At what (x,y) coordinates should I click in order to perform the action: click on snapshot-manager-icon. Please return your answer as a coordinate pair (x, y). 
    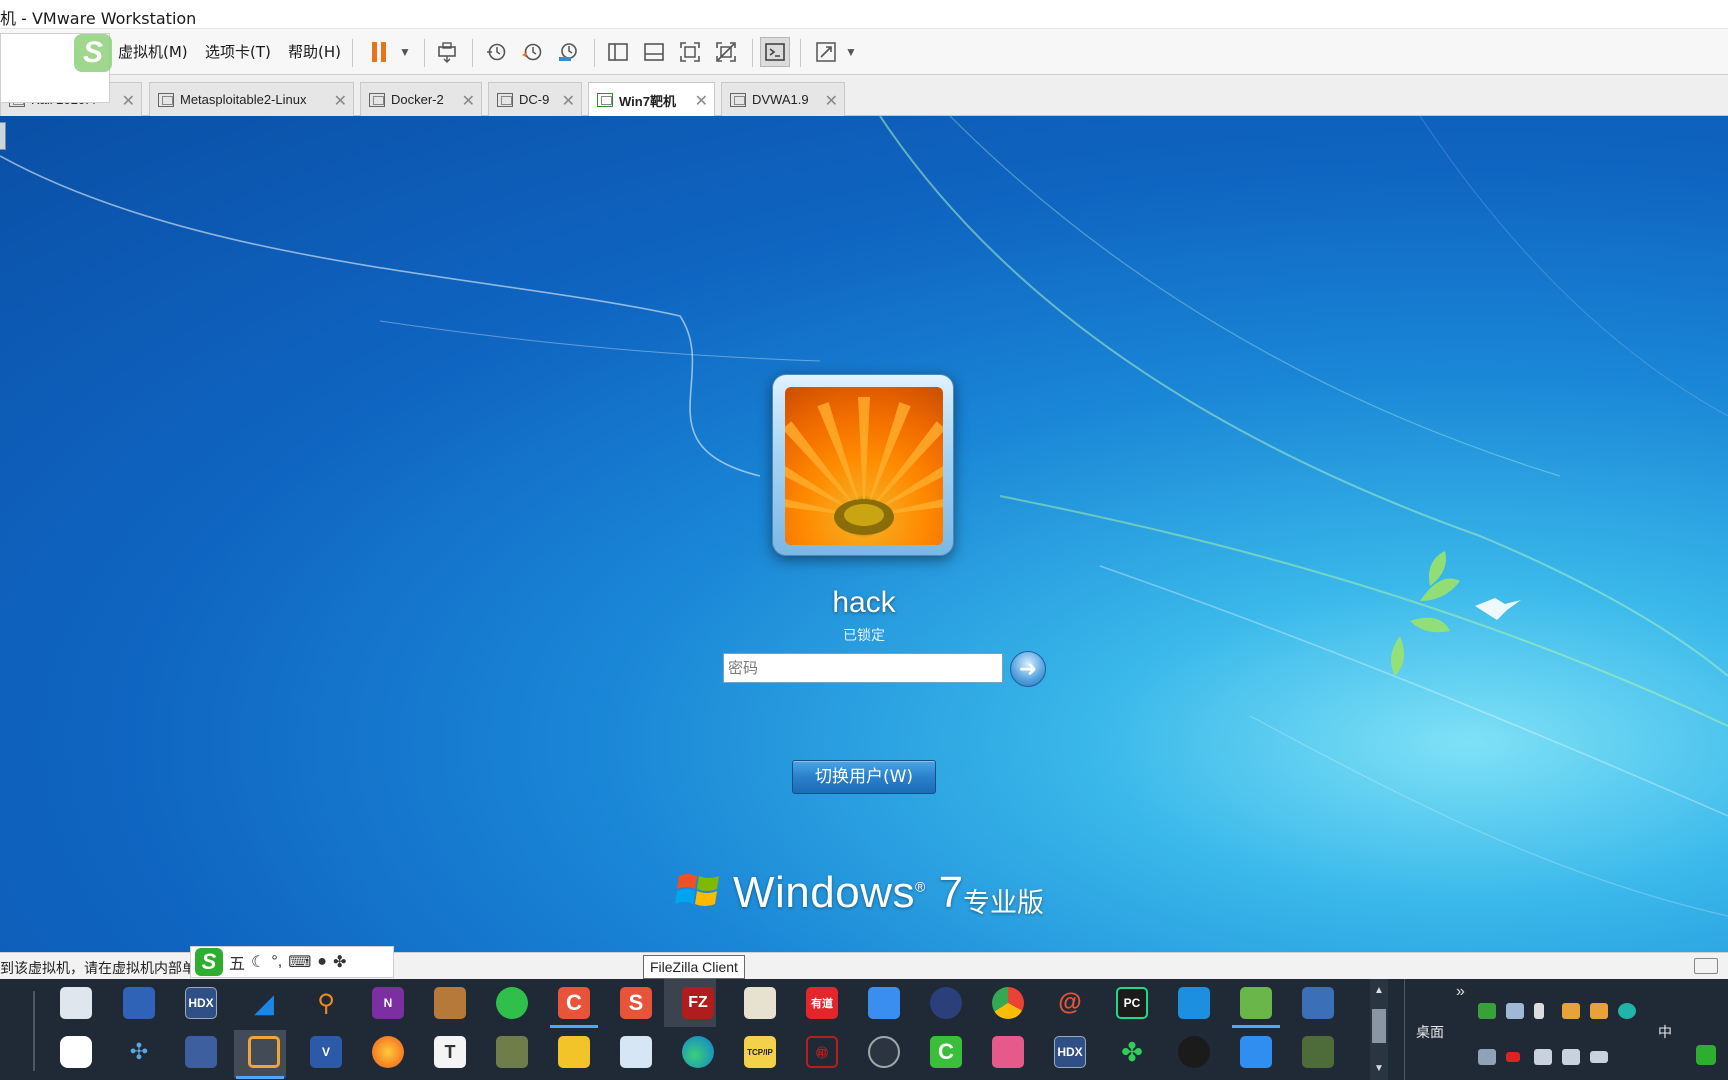
    Looking at the image, I should click on (568, 52).